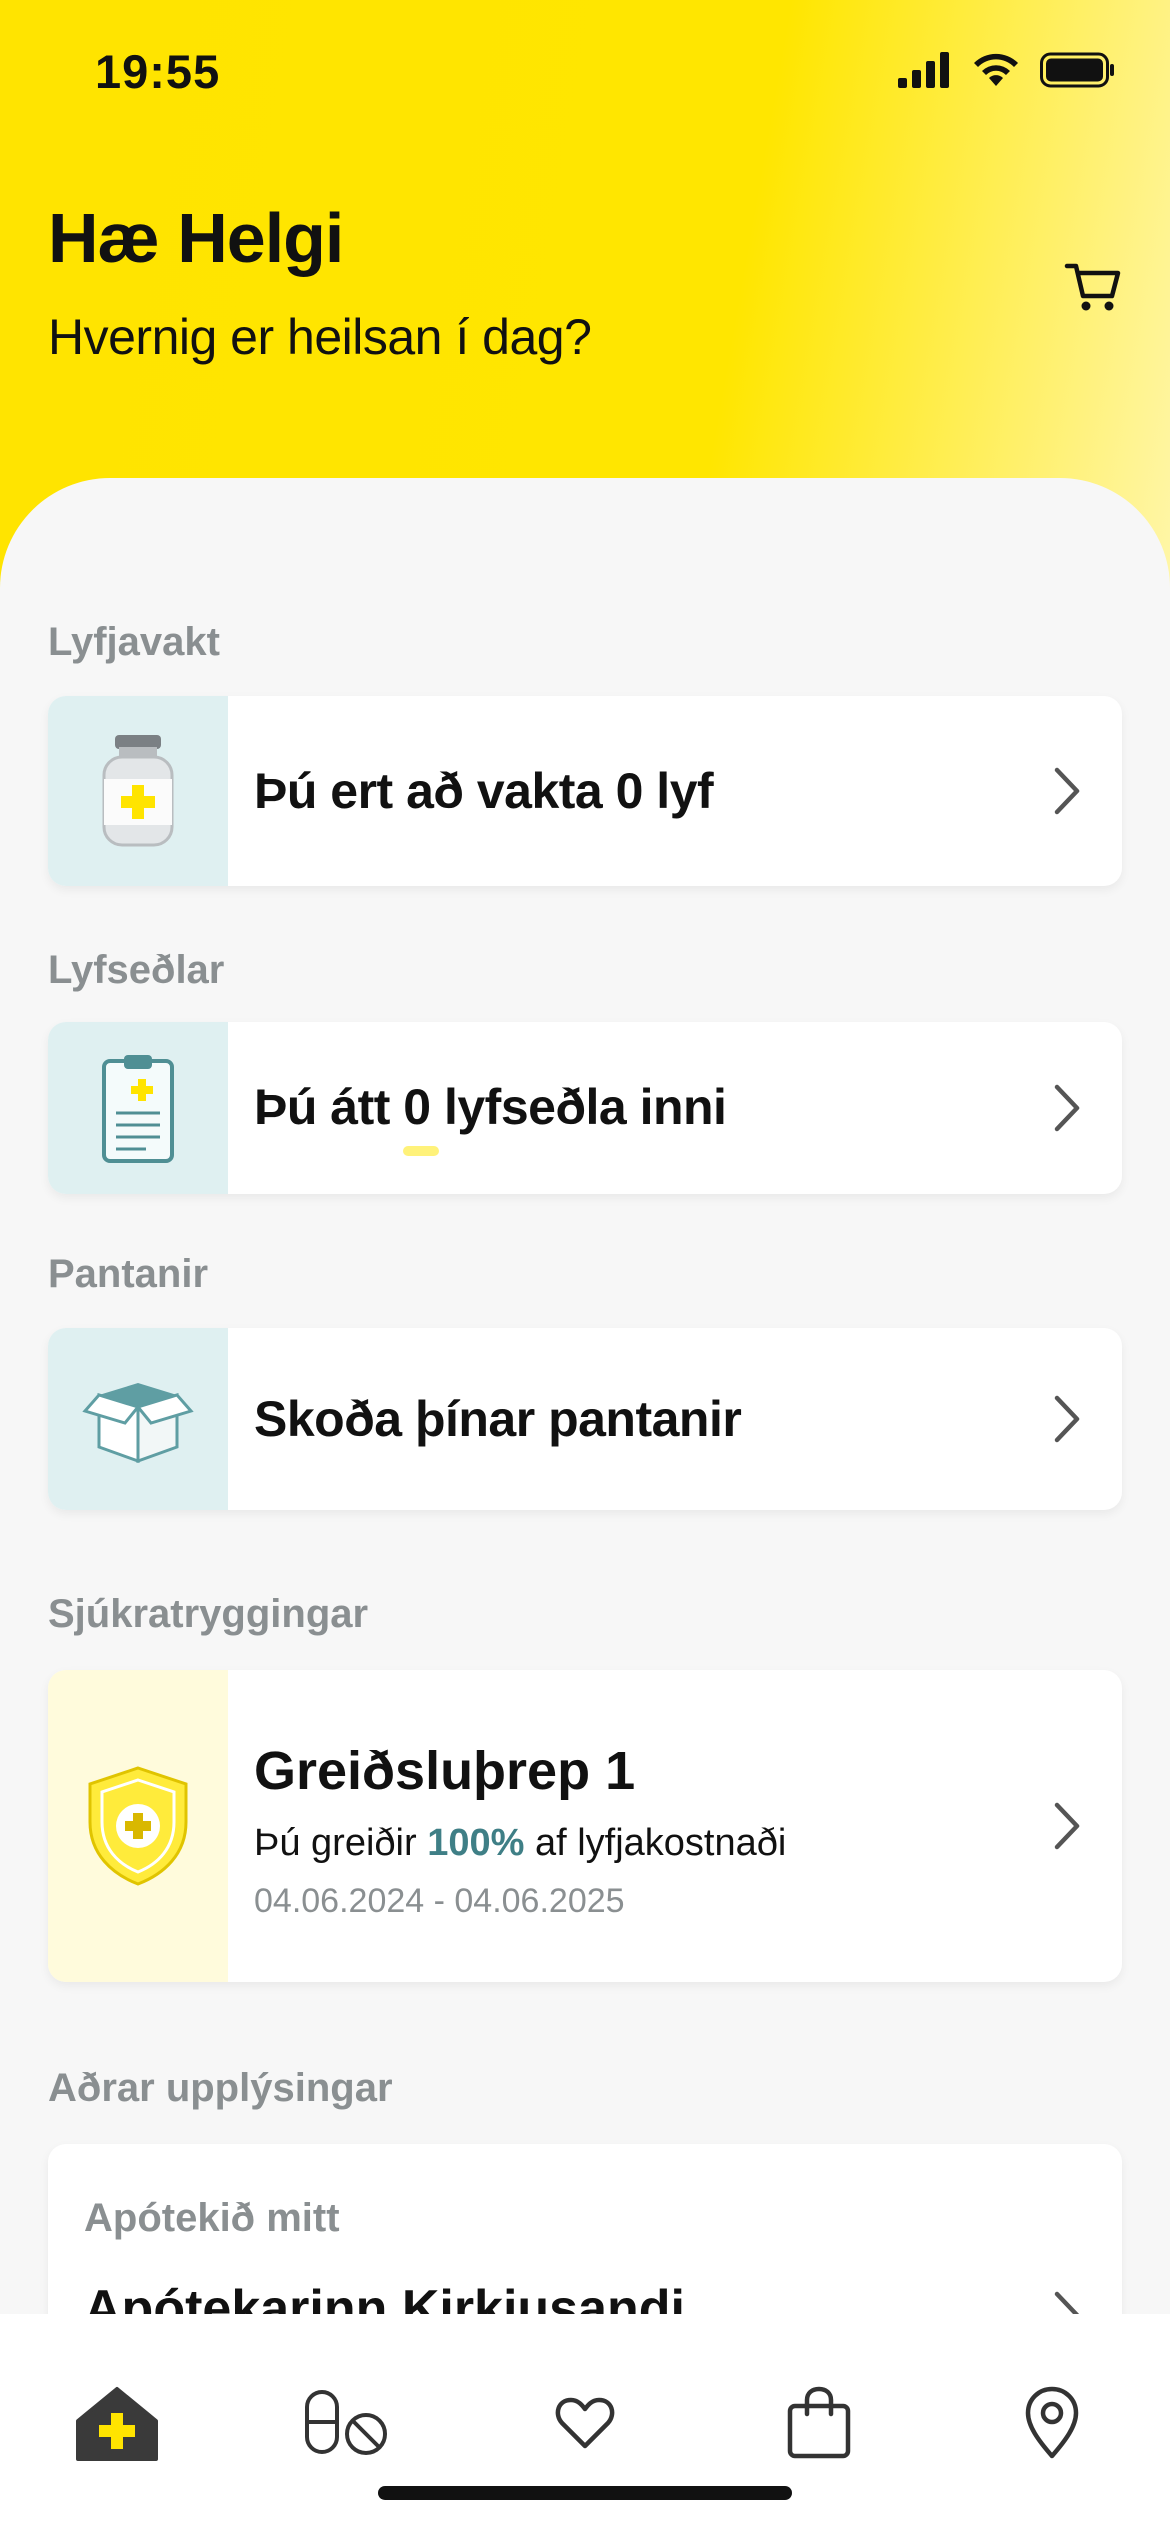 This screenshot has height=2532, width=1170. I want to click on card-title: Skoða þínar pantanir, so click(498, 1419).